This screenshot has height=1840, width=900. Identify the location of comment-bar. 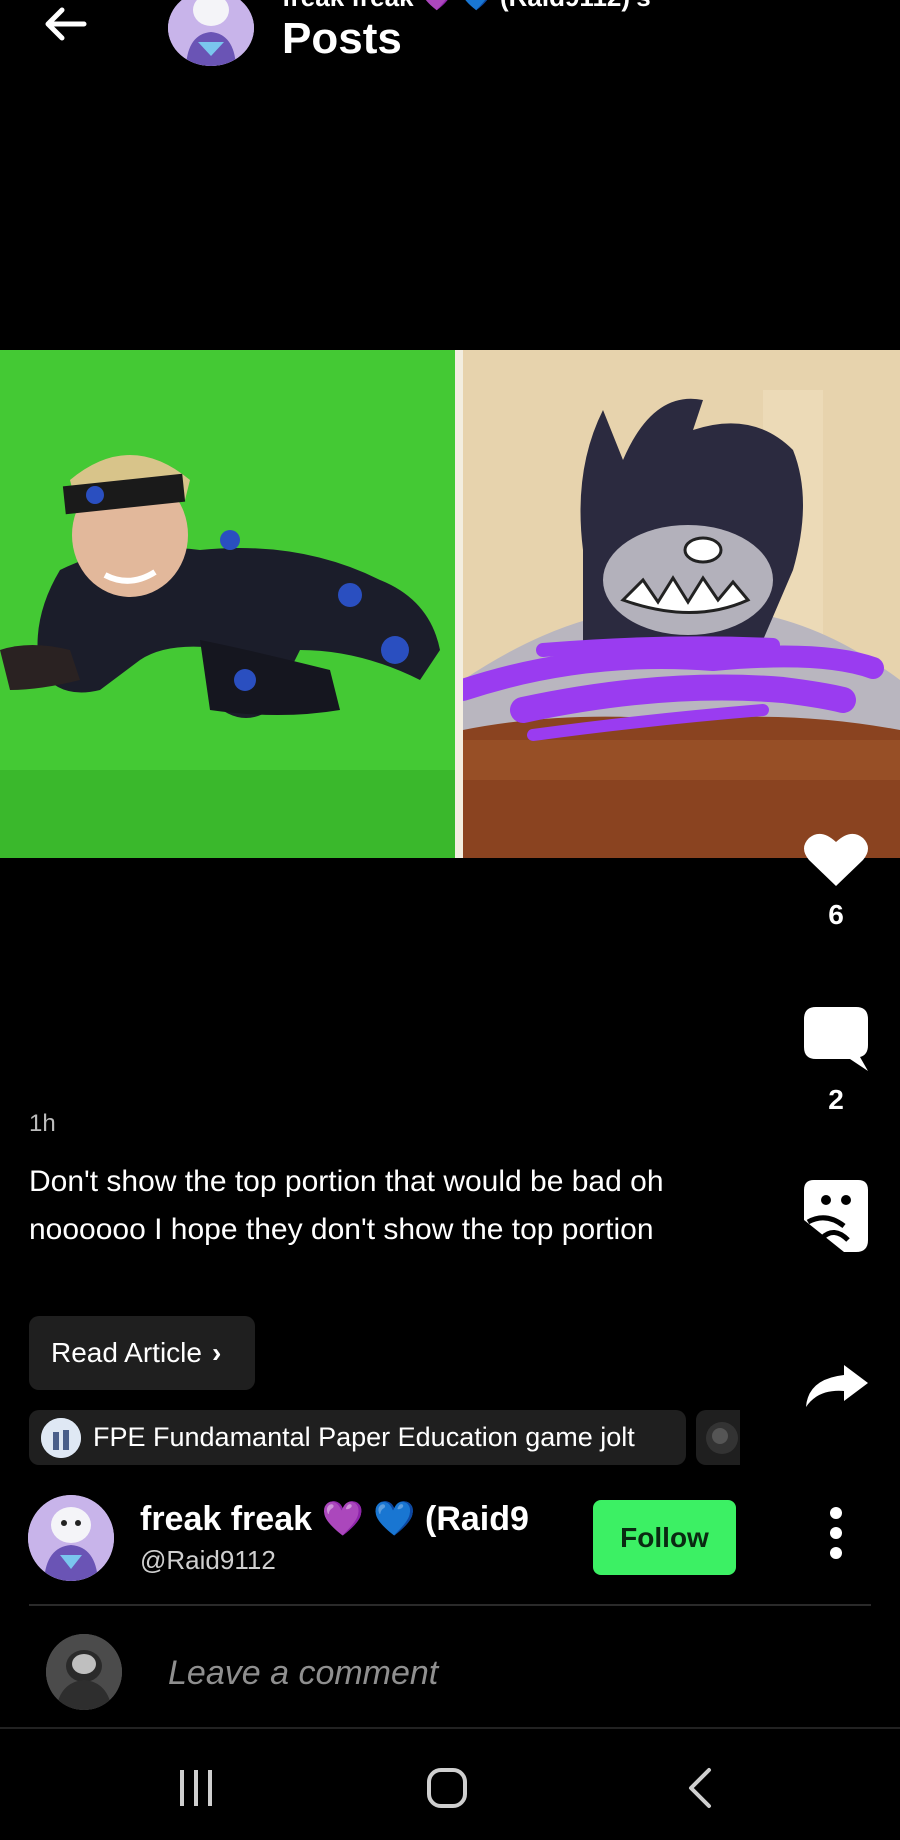
(450, 1680).